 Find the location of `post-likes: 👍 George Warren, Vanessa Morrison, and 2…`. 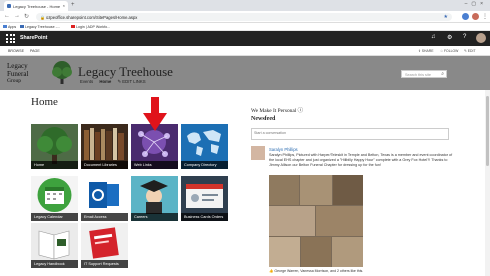

post-likes: 👍 George Warren, Vanessa Morrison, and 2… is located at coordinates (316, 271).